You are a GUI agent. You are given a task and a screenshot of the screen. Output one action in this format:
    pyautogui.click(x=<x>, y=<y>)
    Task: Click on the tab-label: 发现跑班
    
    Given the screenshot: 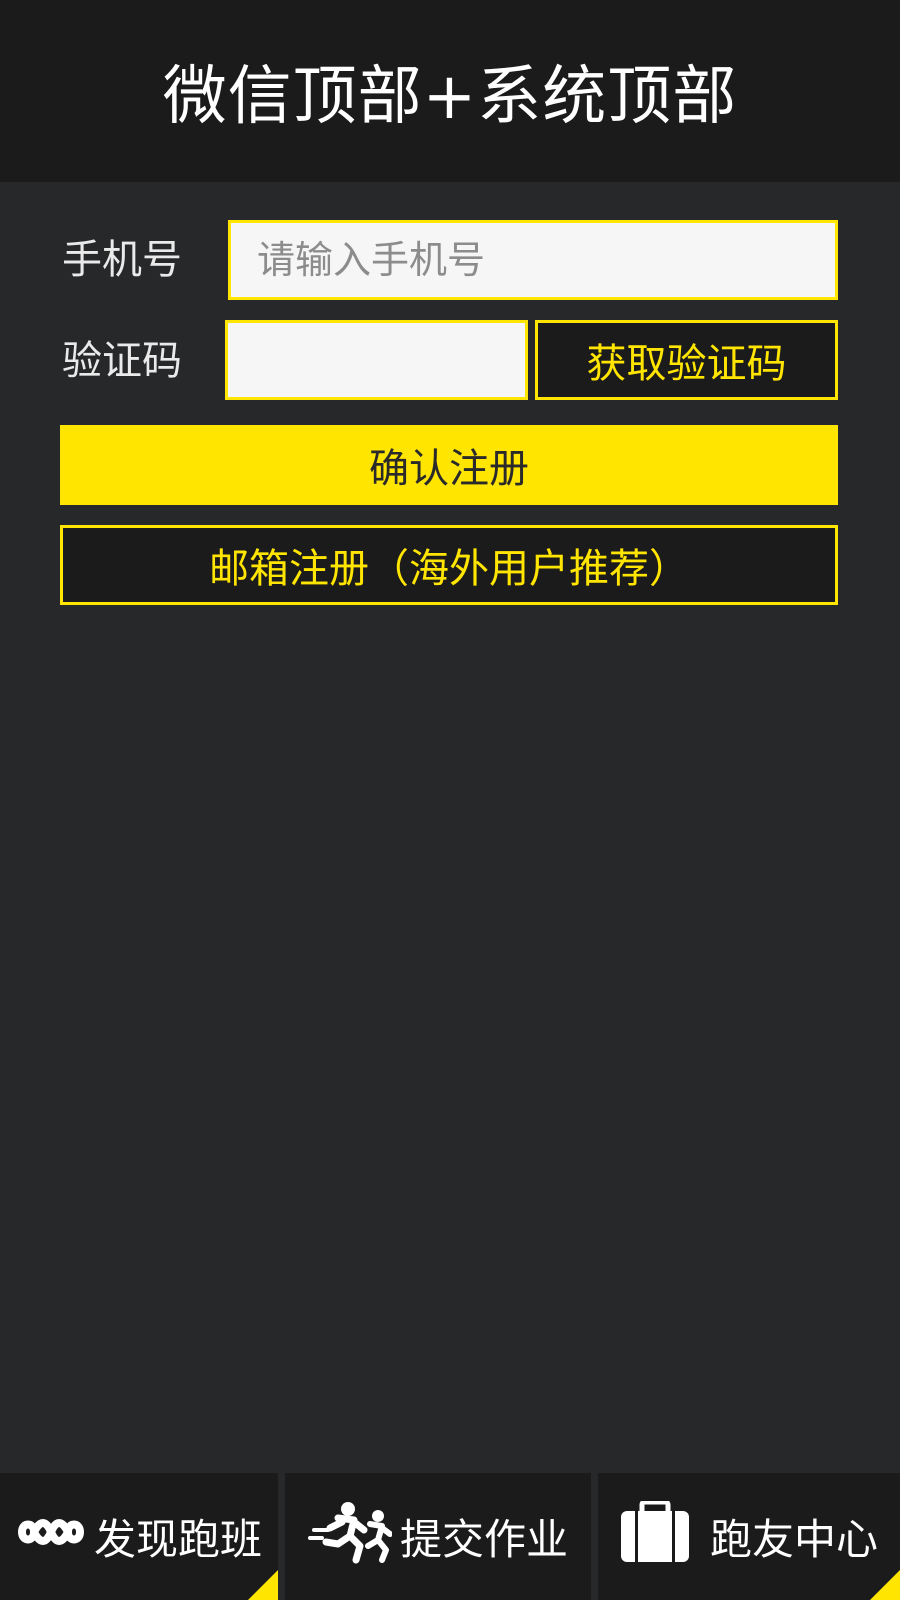 What is the action you would take?
    pyautogui.click(x=177, y=1539)
    